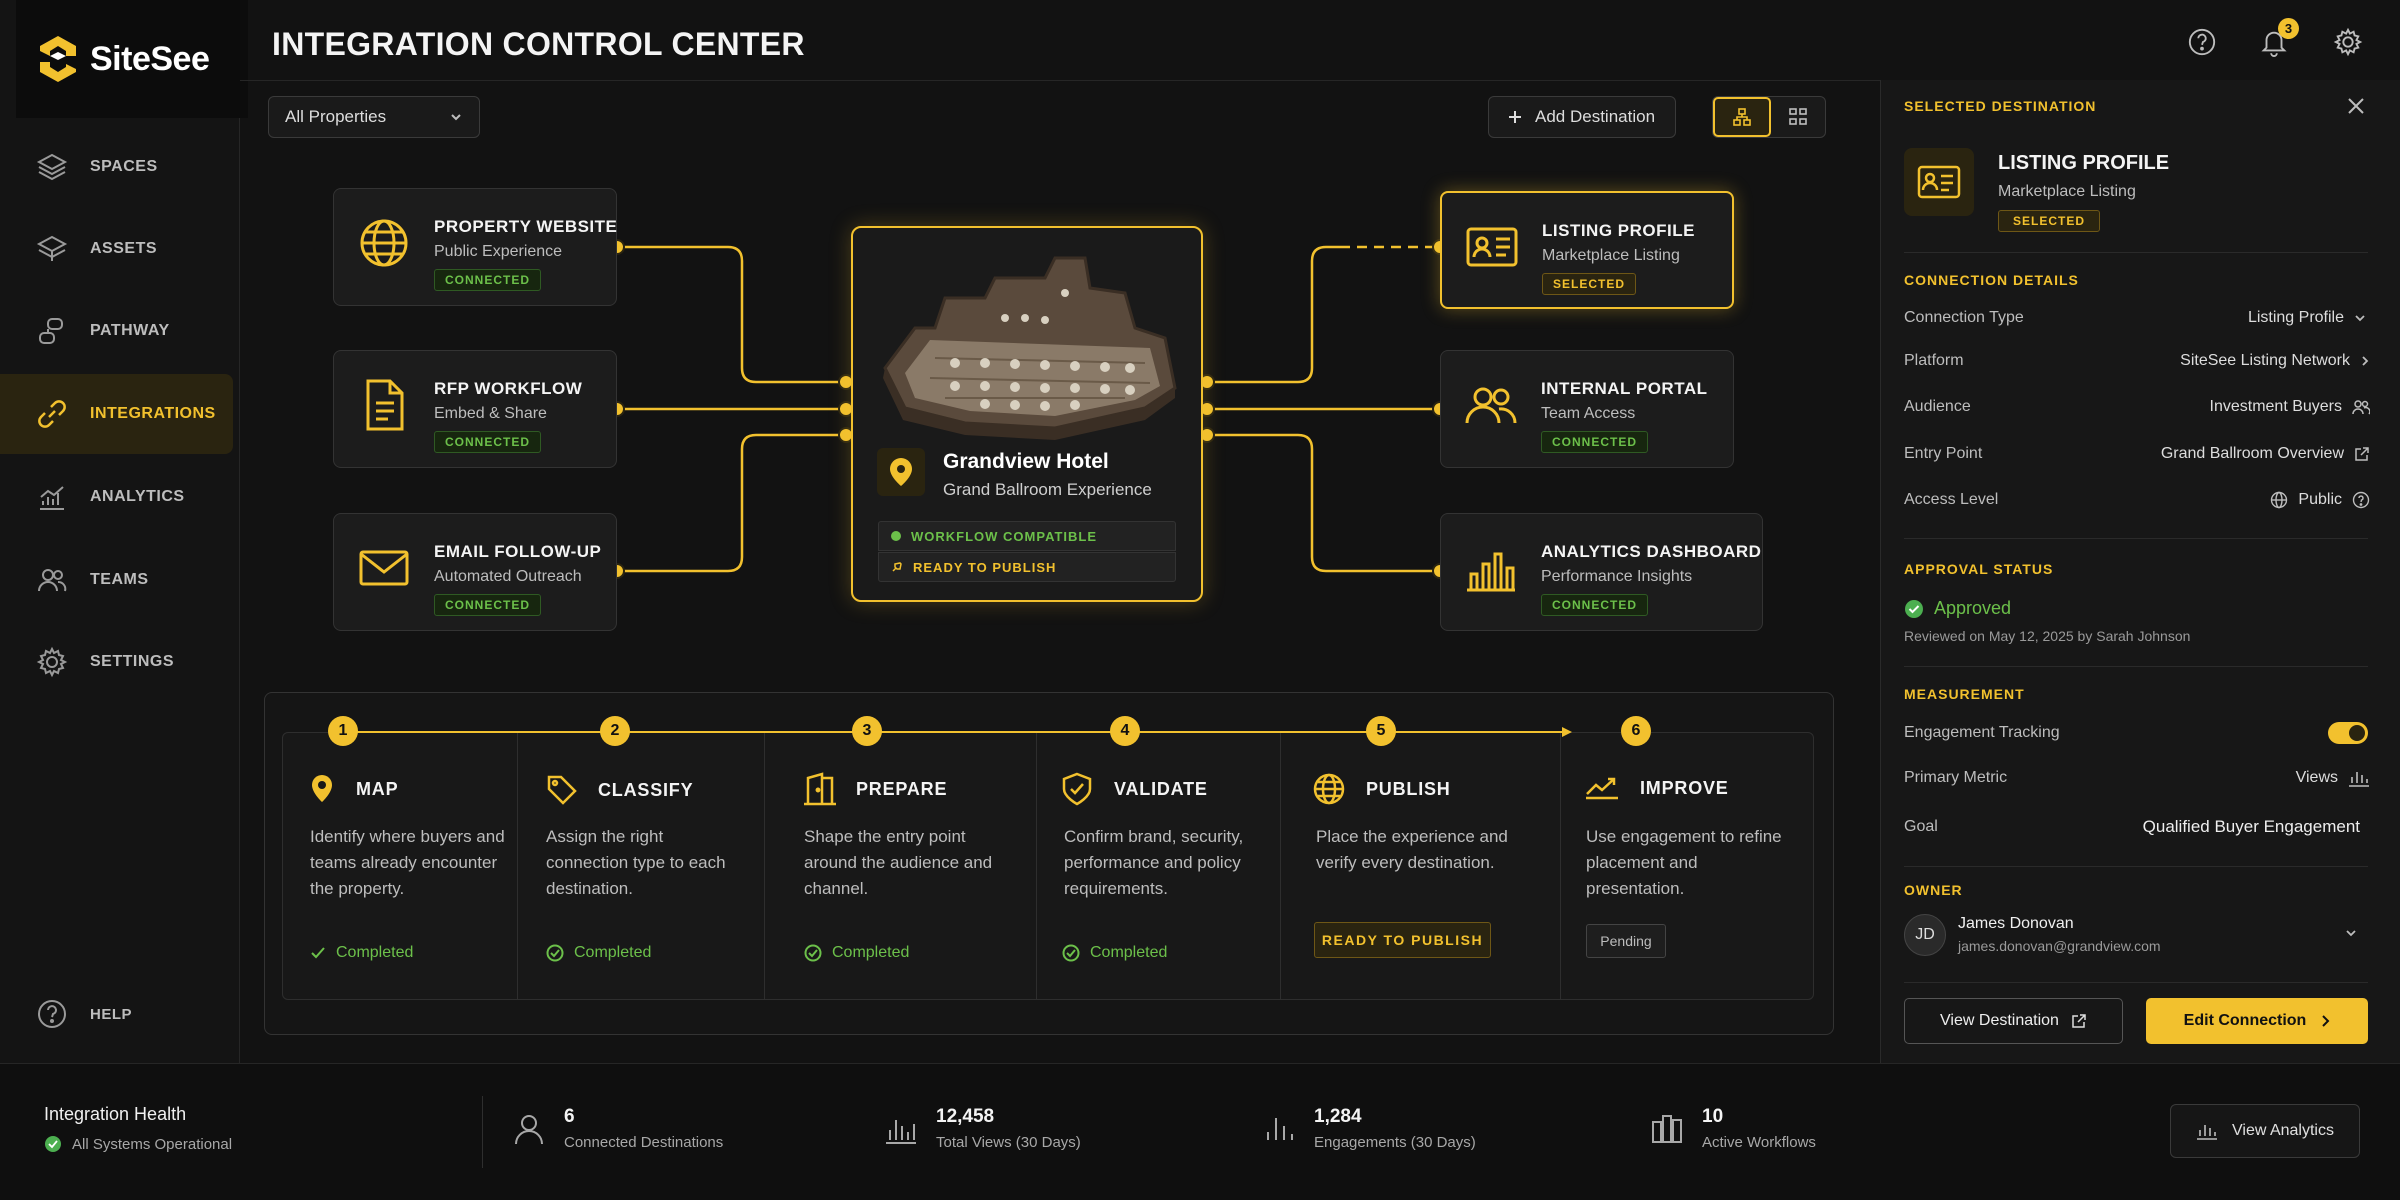 The image size is (2400, 1200). What do you see at coordinates (1077, 789) in the screenshot?
I see `shield-check-icon` at bounding box center [1077, 789].